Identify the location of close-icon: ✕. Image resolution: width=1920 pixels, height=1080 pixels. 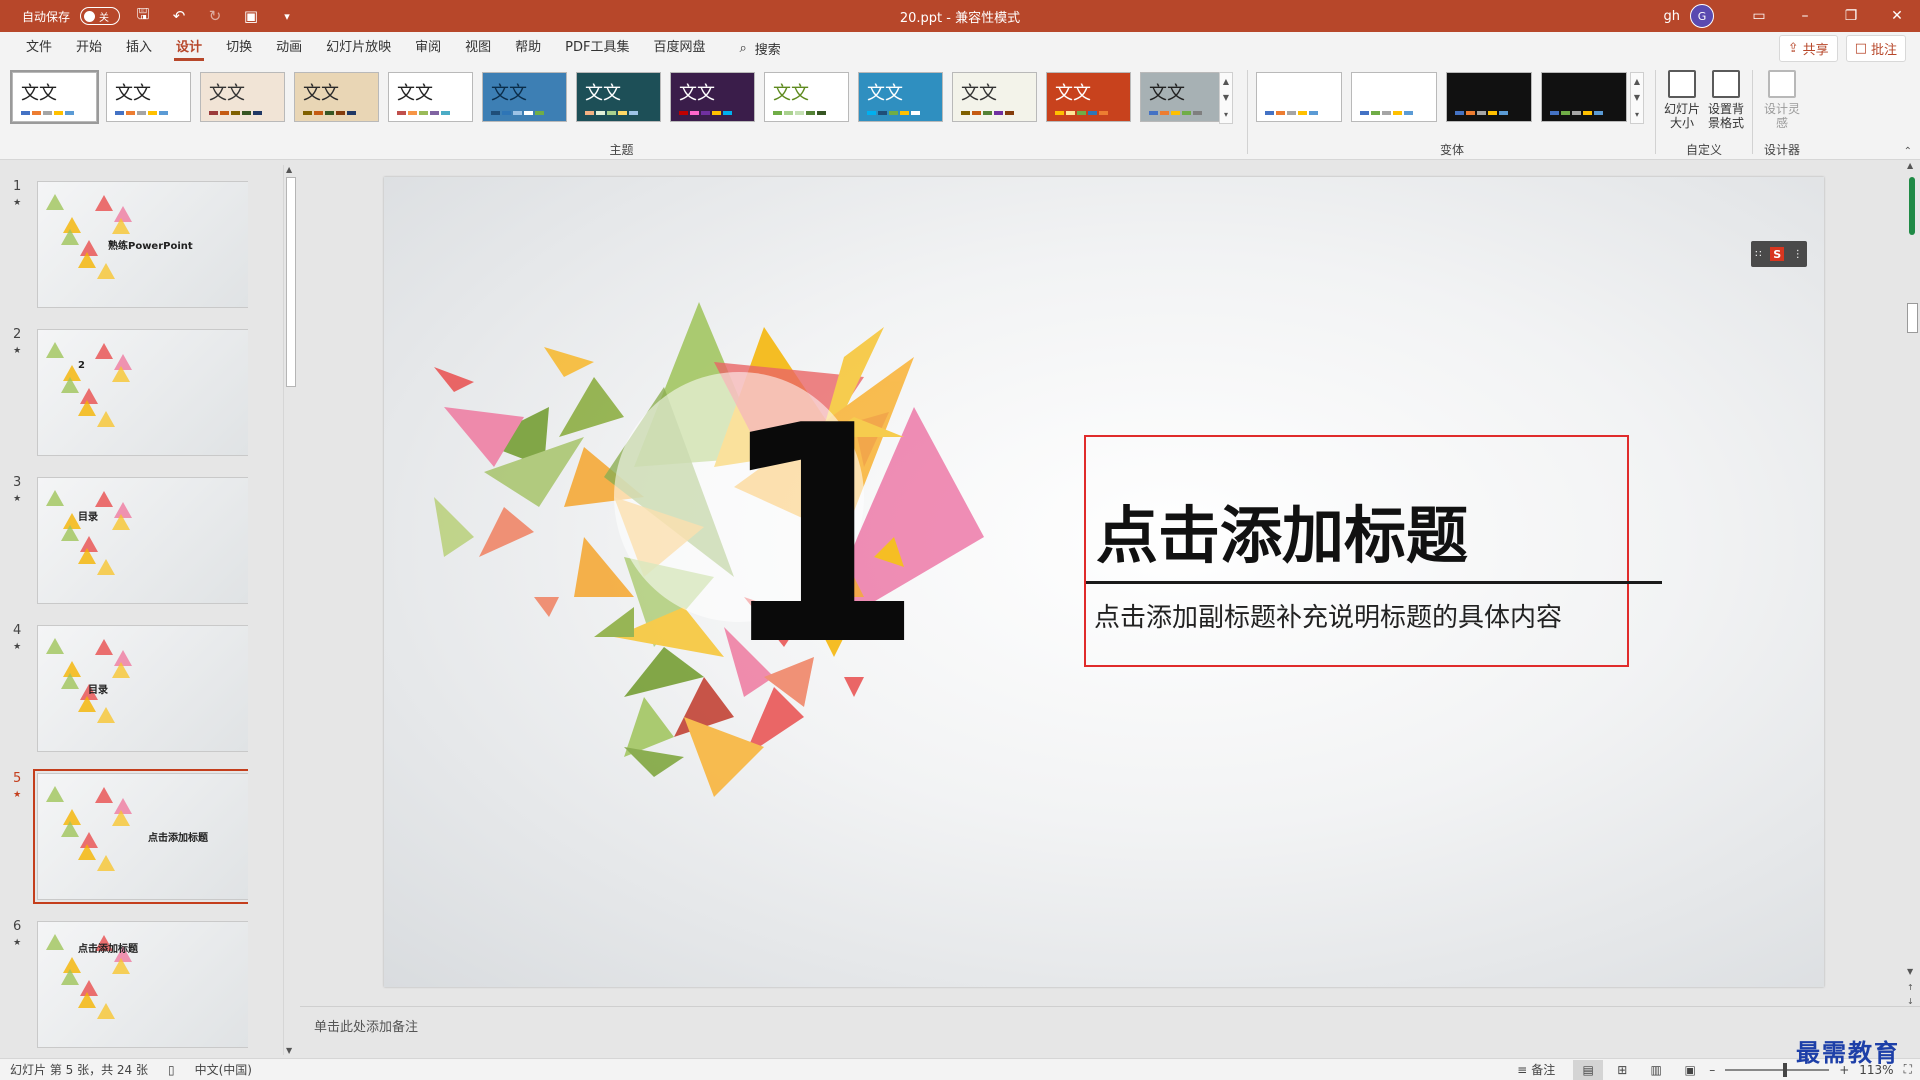
(1897, 16).